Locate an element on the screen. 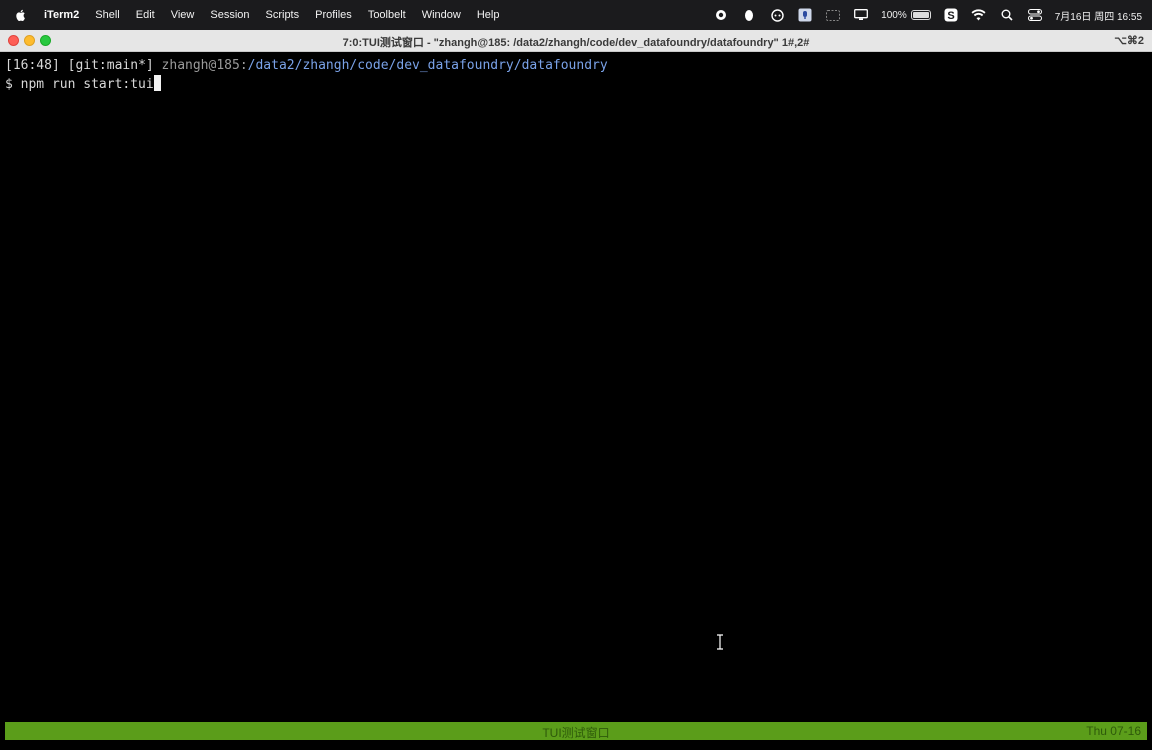 The height and width of the screenshot is (750, 1152). menu-profiles: Profiles is located at coordinates (333, 15).